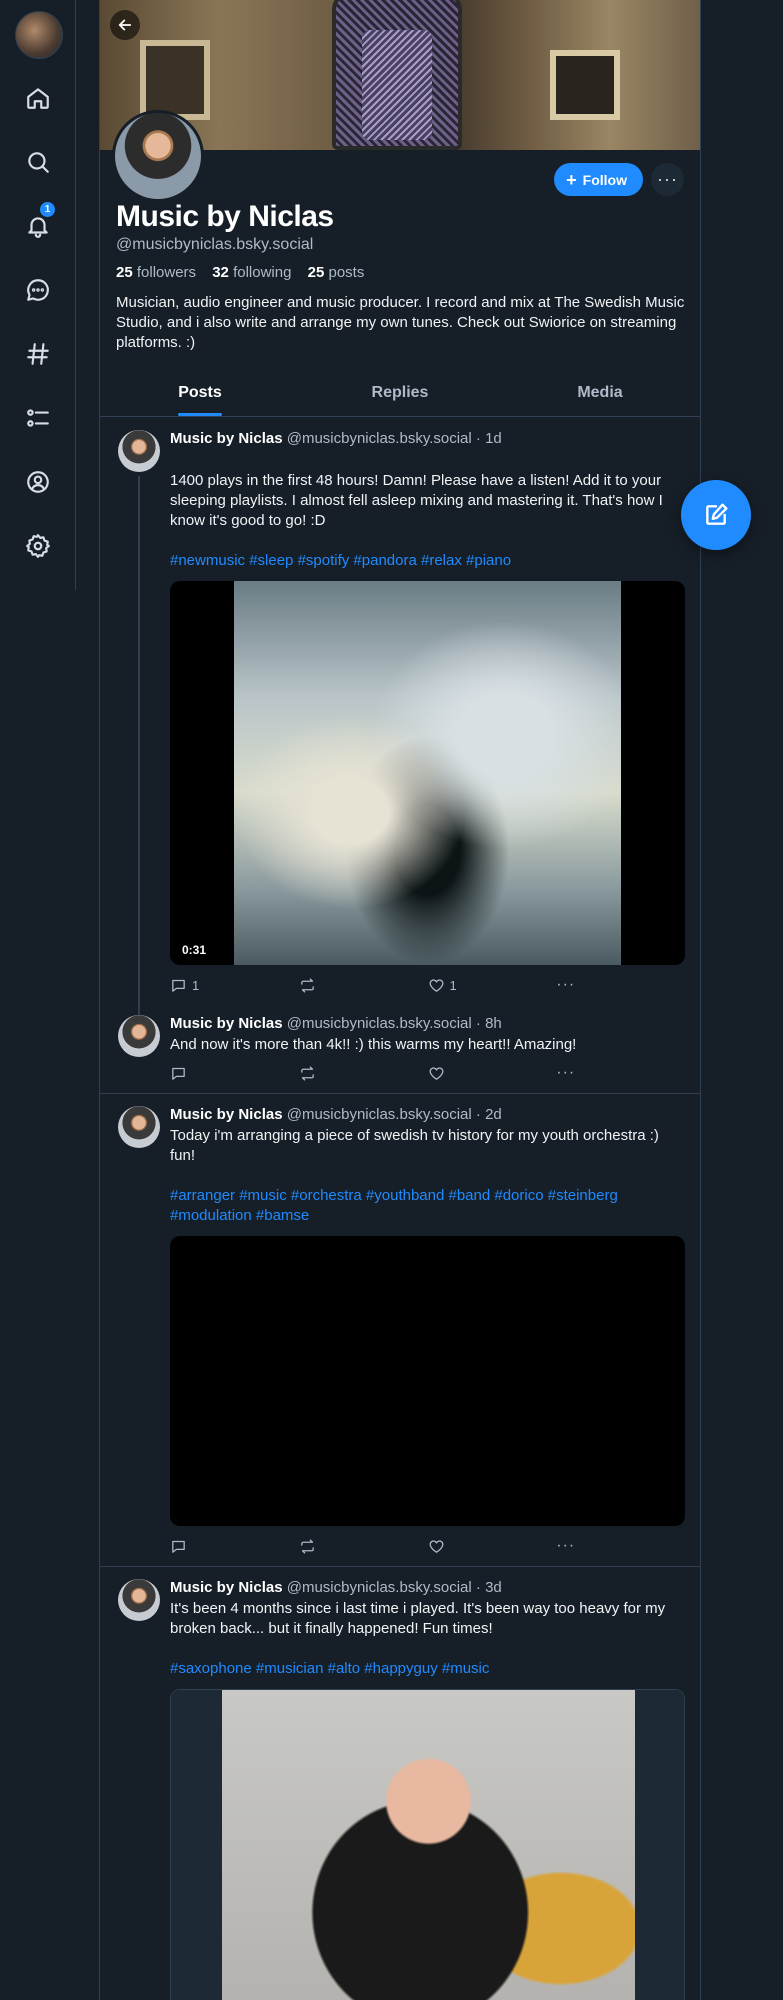  Describe the element at coordinates (38, 482) in the screenshot. I see `profile-icon` at that location.